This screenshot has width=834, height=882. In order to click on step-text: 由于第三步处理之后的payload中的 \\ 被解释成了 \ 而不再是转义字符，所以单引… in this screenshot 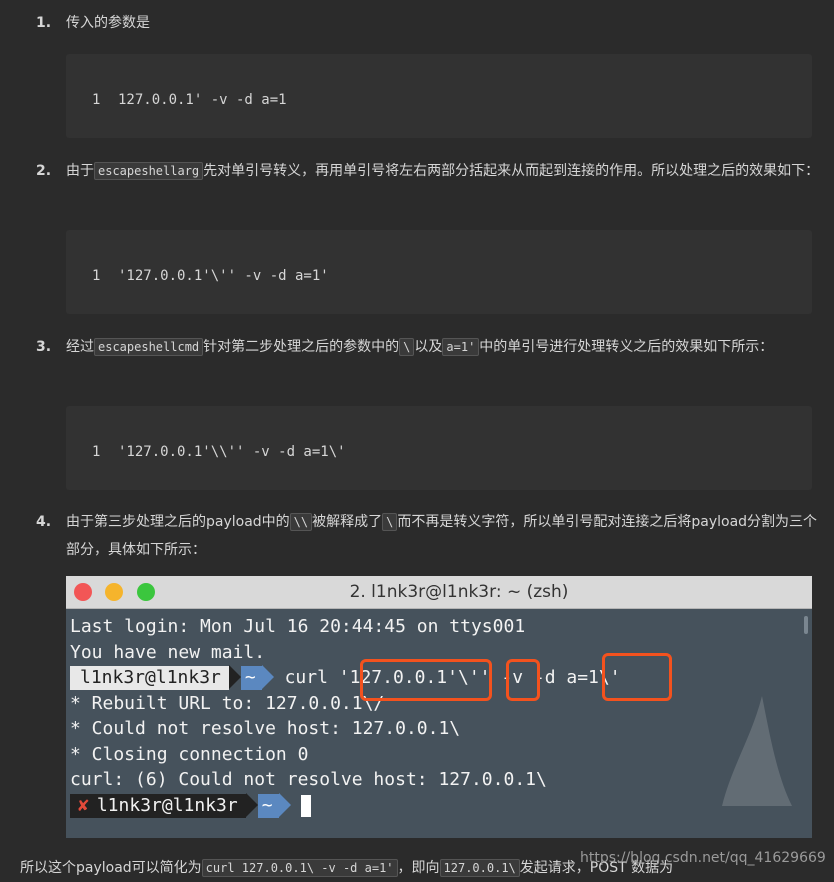, I will do `click(446, 536)`.